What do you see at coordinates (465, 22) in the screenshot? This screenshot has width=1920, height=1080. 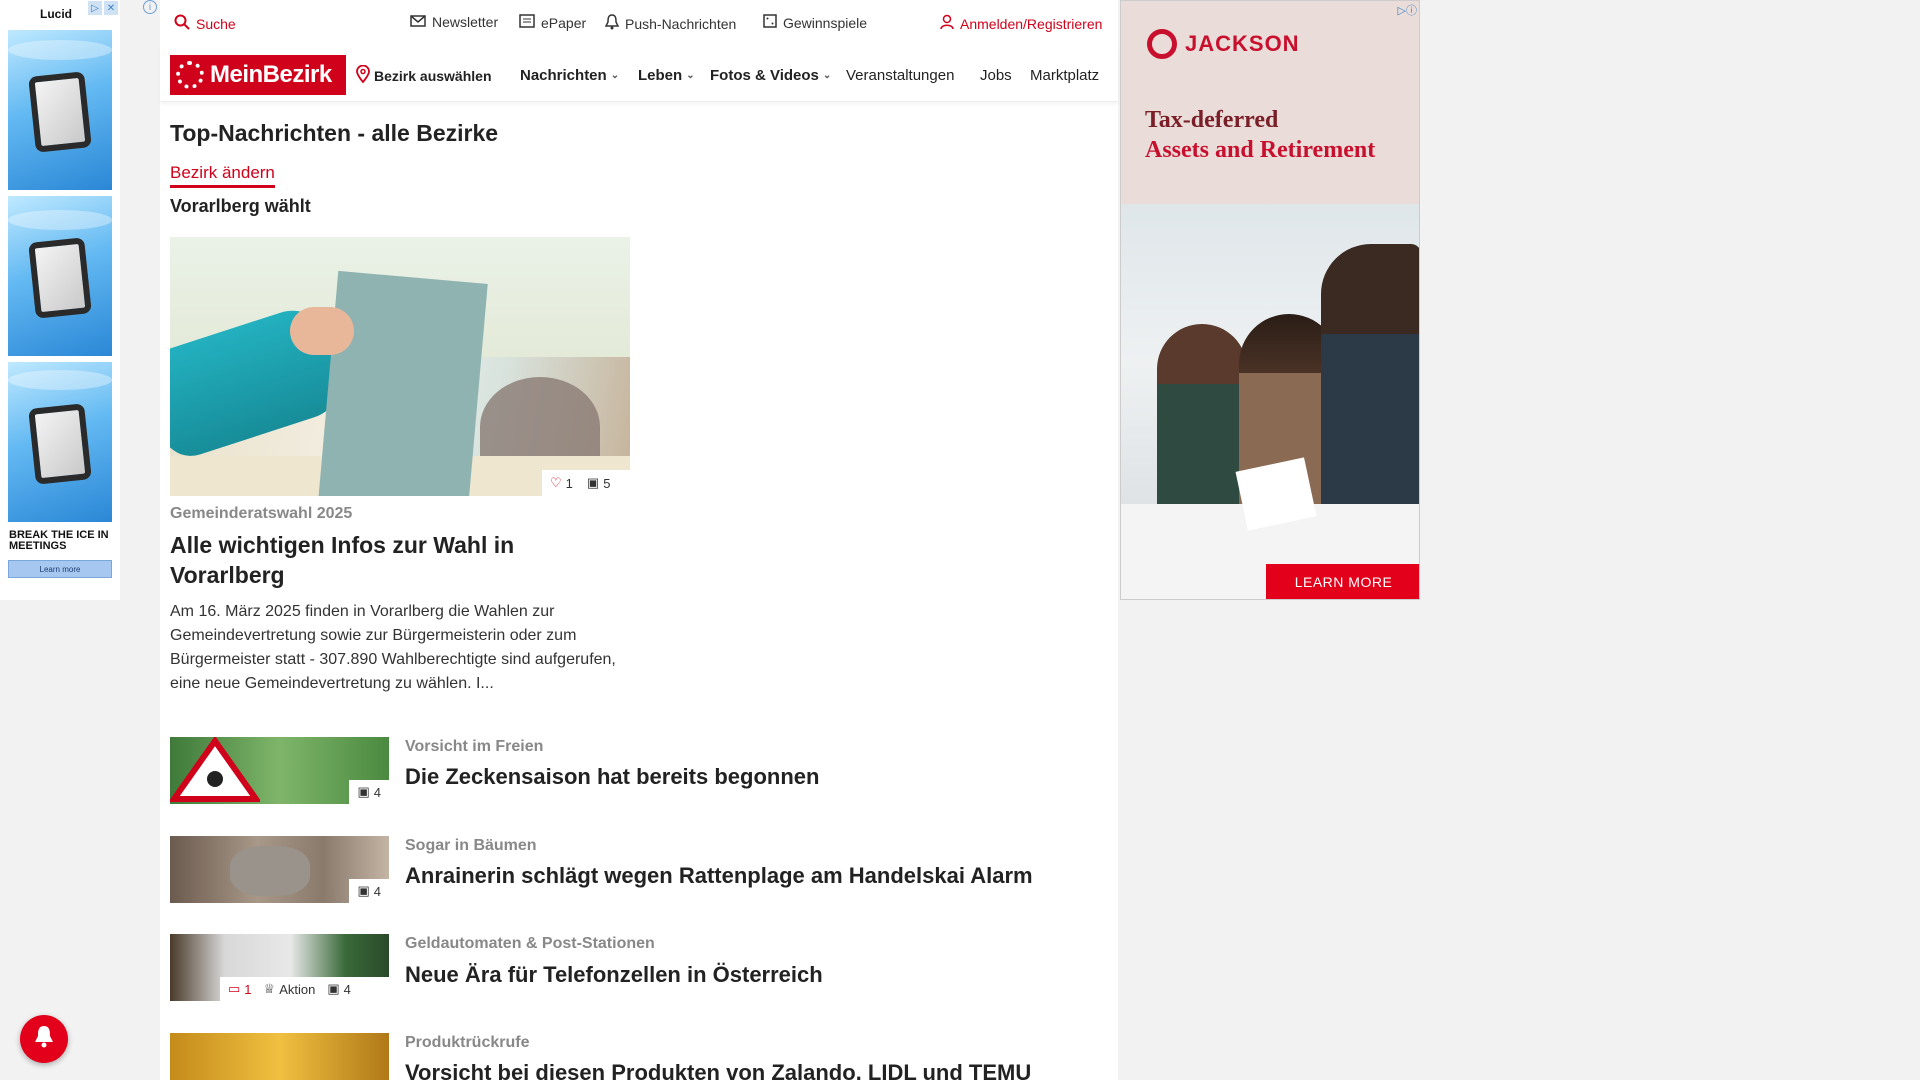 I see `newsletter-label: Newsletter` at bounding box center [465, 22].